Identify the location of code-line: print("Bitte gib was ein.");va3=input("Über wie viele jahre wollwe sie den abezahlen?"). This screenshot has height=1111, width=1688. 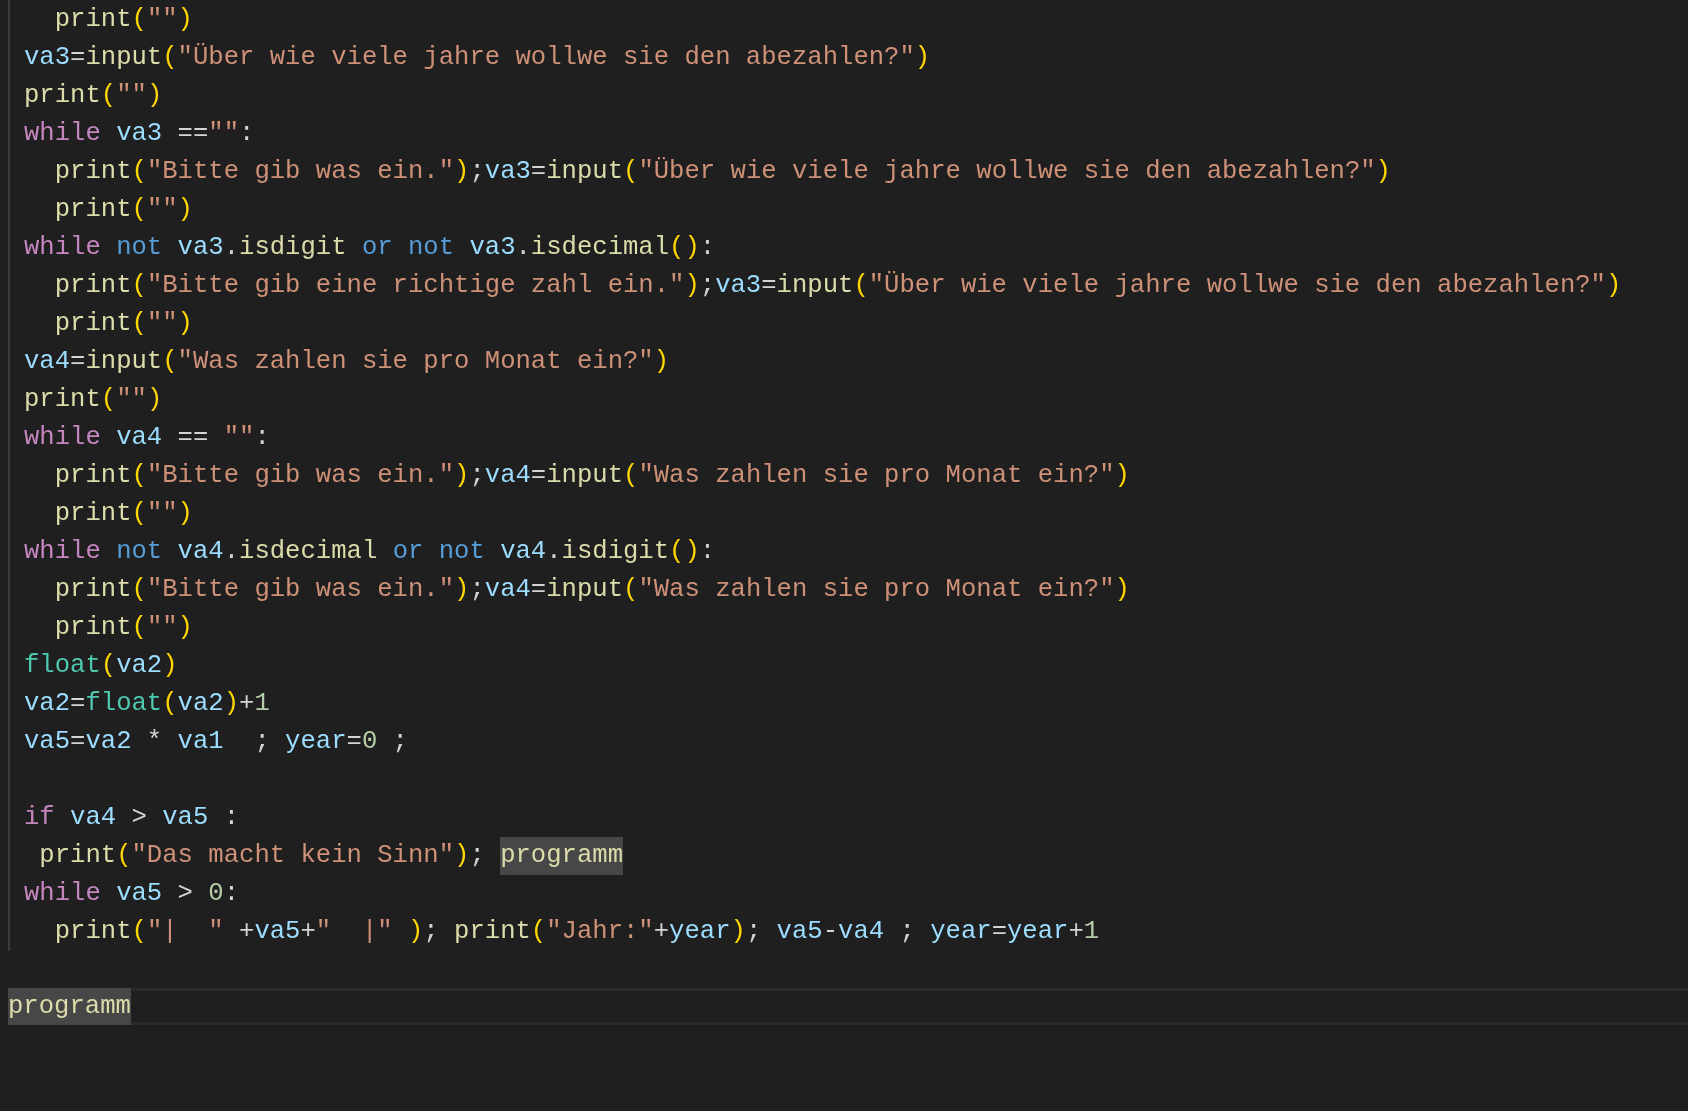
(722, 172).